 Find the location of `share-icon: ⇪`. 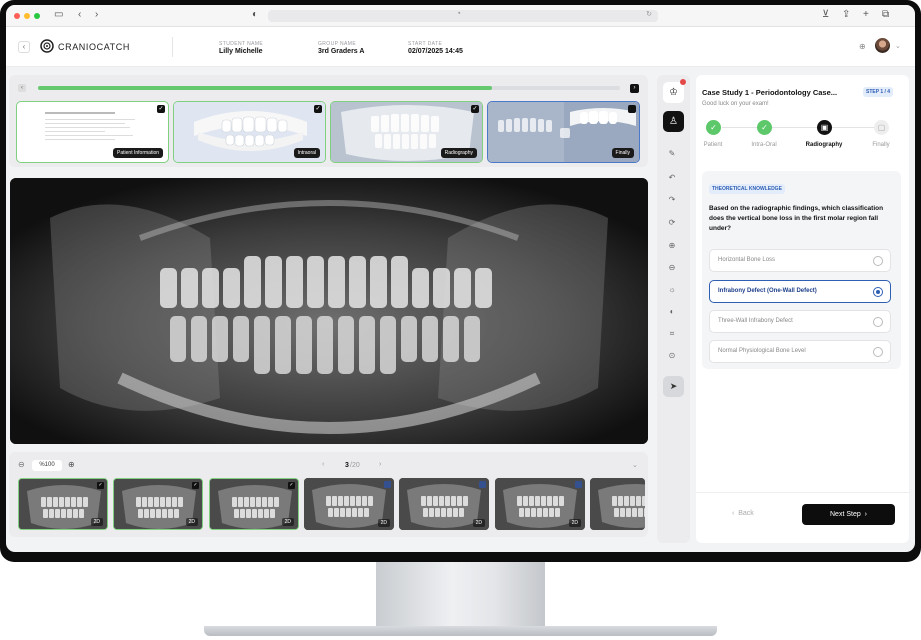

share-icon: ⇪ is located at coordinates (846, 15).